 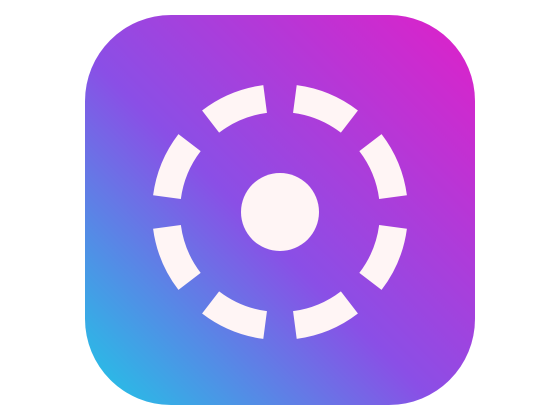 I want to click on center-dot, so click(x=280, y=212).